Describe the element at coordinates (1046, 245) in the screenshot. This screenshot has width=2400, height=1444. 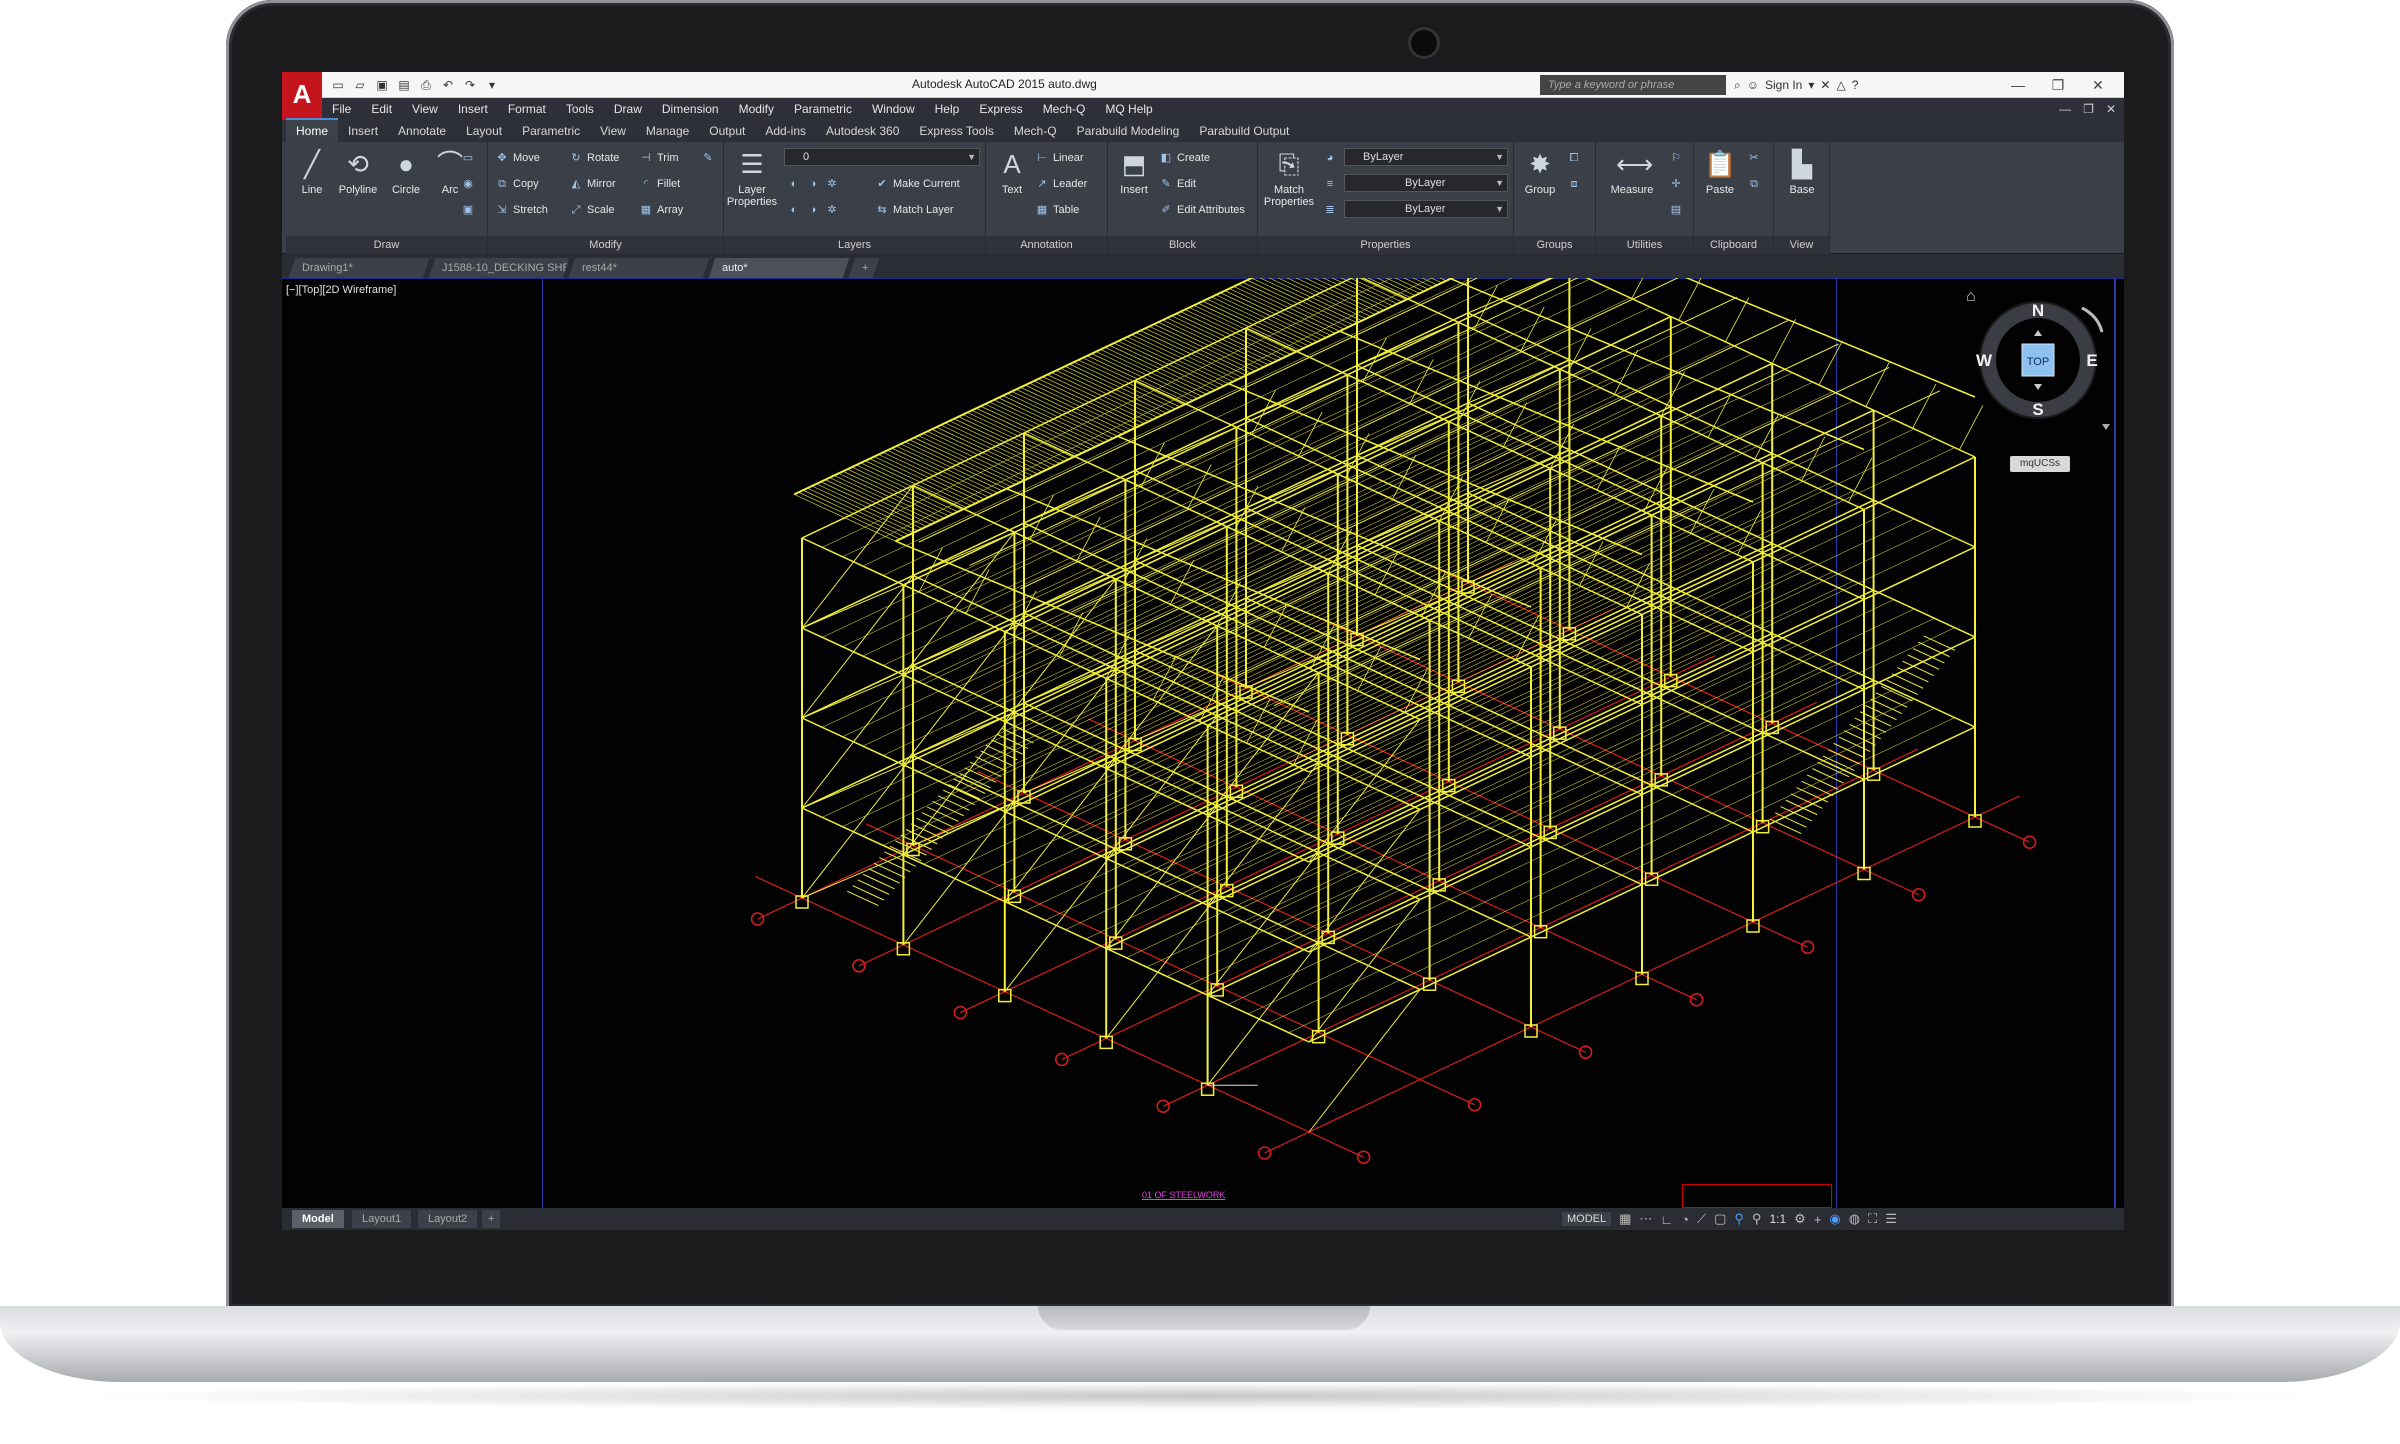
I see `annotation-panel-title: Annotation` at that location.